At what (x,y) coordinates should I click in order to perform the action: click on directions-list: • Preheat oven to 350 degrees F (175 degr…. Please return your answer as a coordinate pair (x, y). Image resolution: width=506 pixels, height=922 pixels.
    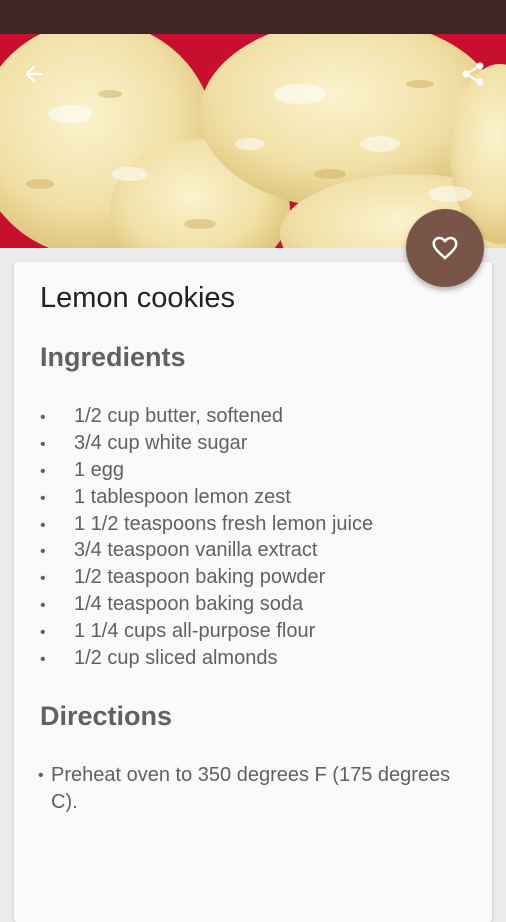
    Looking at the image, I should click on (248, 789).